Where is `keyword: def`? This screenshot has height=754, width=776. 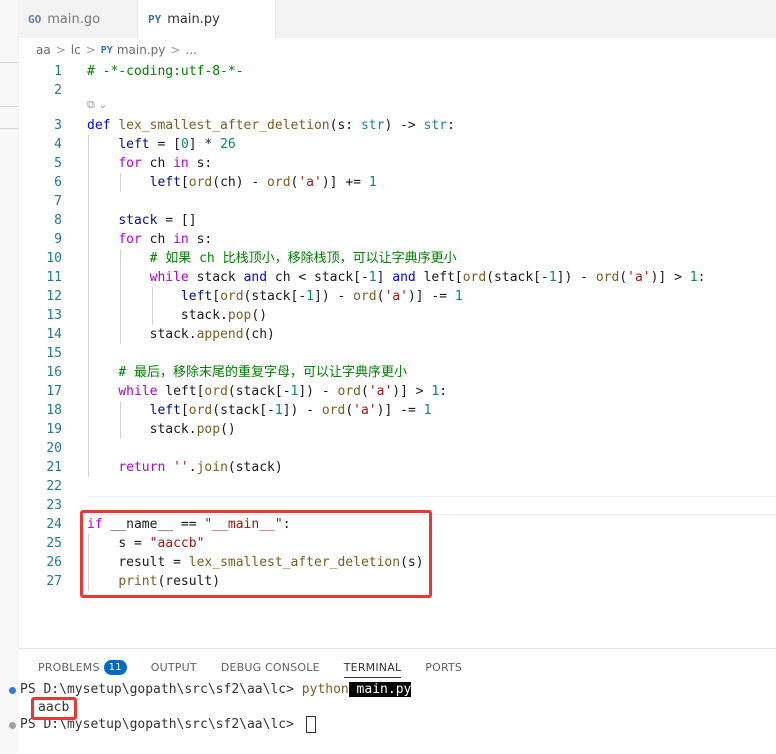 keyword: def is located at coordinates (99, 125).